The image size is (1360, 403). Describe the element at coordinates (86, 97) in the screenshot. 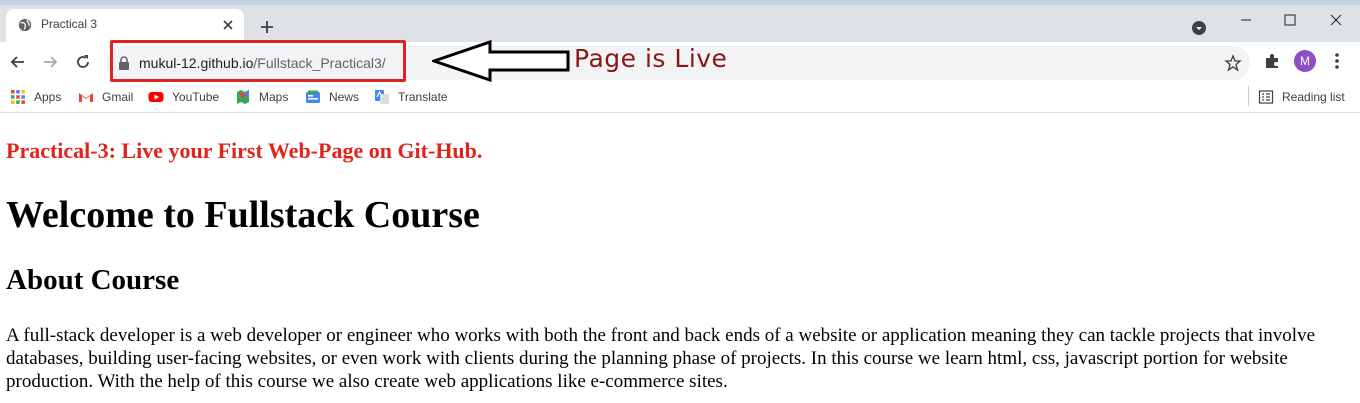

I see `gmail-icon` at that location.